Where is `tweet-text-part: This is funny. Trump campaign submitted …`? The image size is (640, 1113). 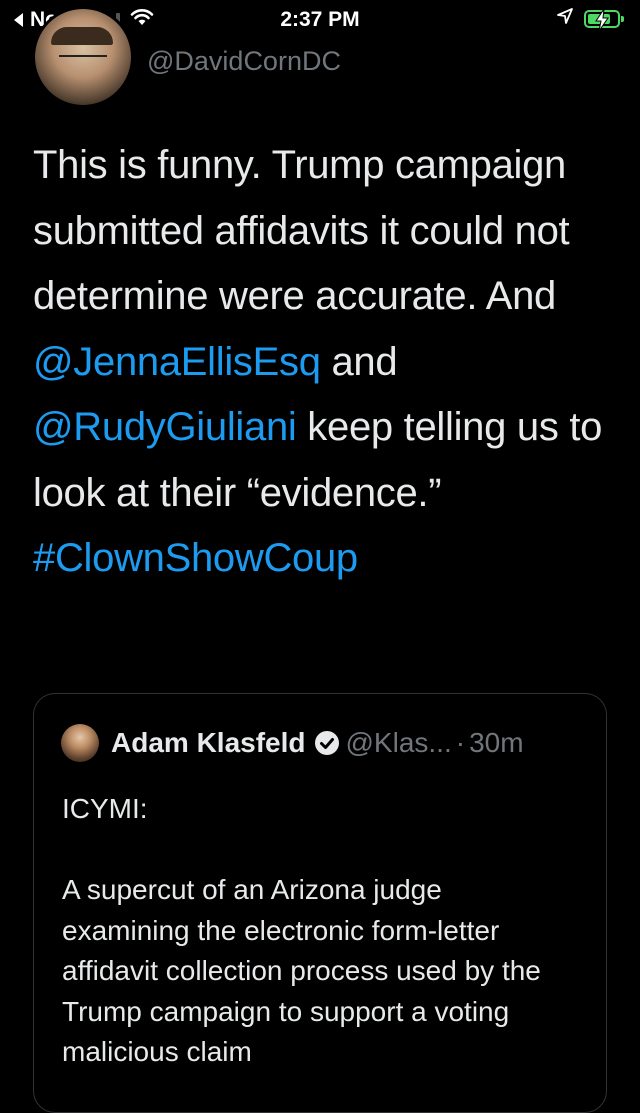
tweet-text-part: This is funny. Trump campaign submitted … is located at coordinates (301, 230).